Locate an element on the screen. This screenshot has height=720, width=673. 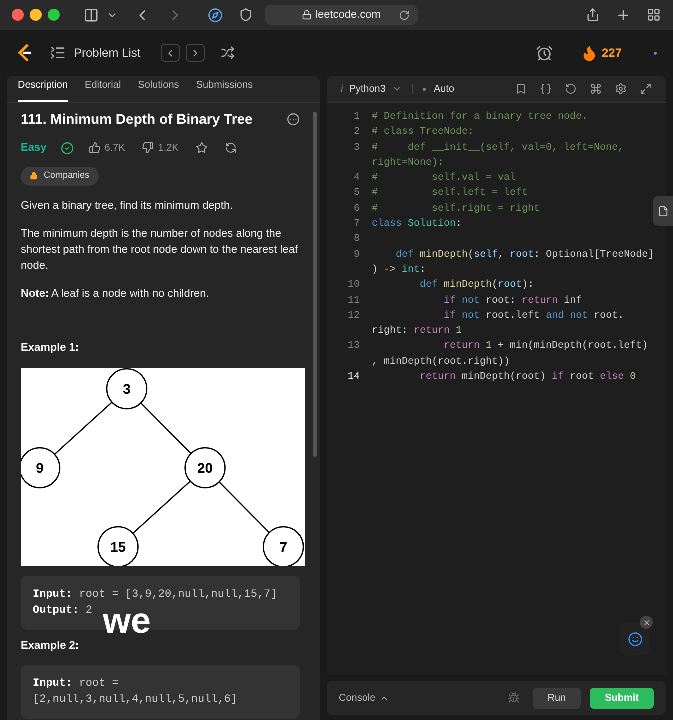
console-toggle: Console is located at coordinates (364, 698).